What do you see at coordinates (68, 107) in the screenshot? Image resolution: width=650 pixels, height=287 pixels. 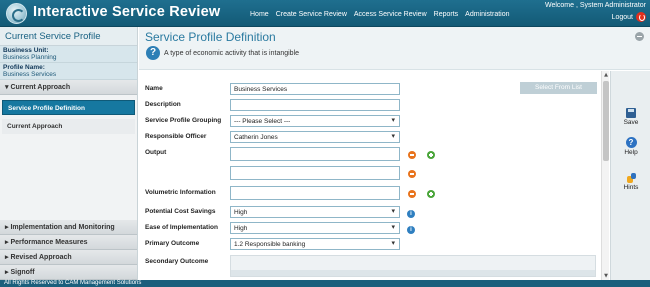 I see `sidebar-item-service-profile-definition: Service Profile Definition` at bounding box center [68, 107].